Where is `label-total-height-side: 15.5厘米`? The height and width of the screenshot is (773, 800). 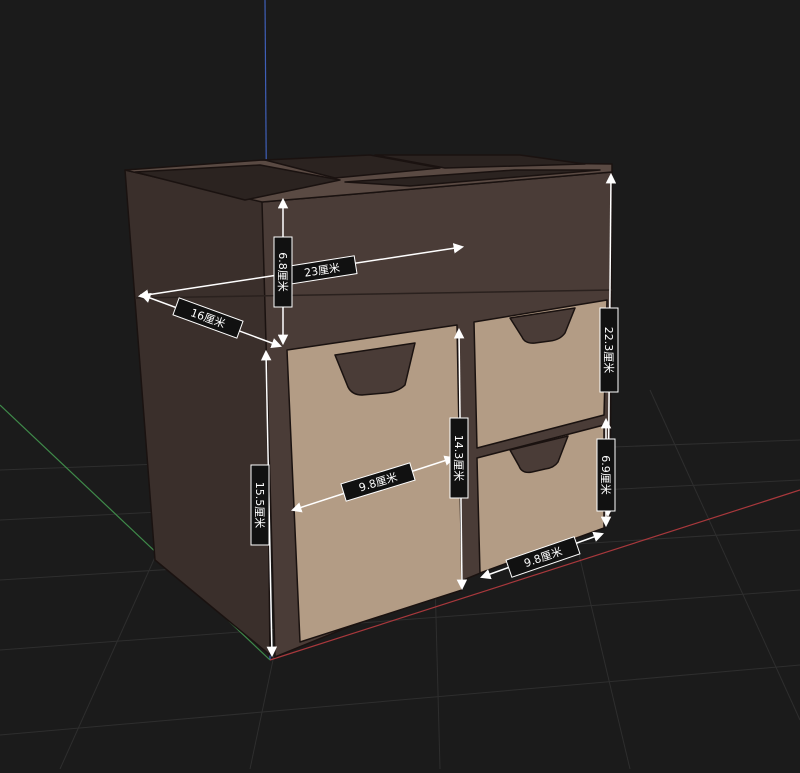
label-total-height-side: 15.5厘米 is located at coordinates (260, 505).